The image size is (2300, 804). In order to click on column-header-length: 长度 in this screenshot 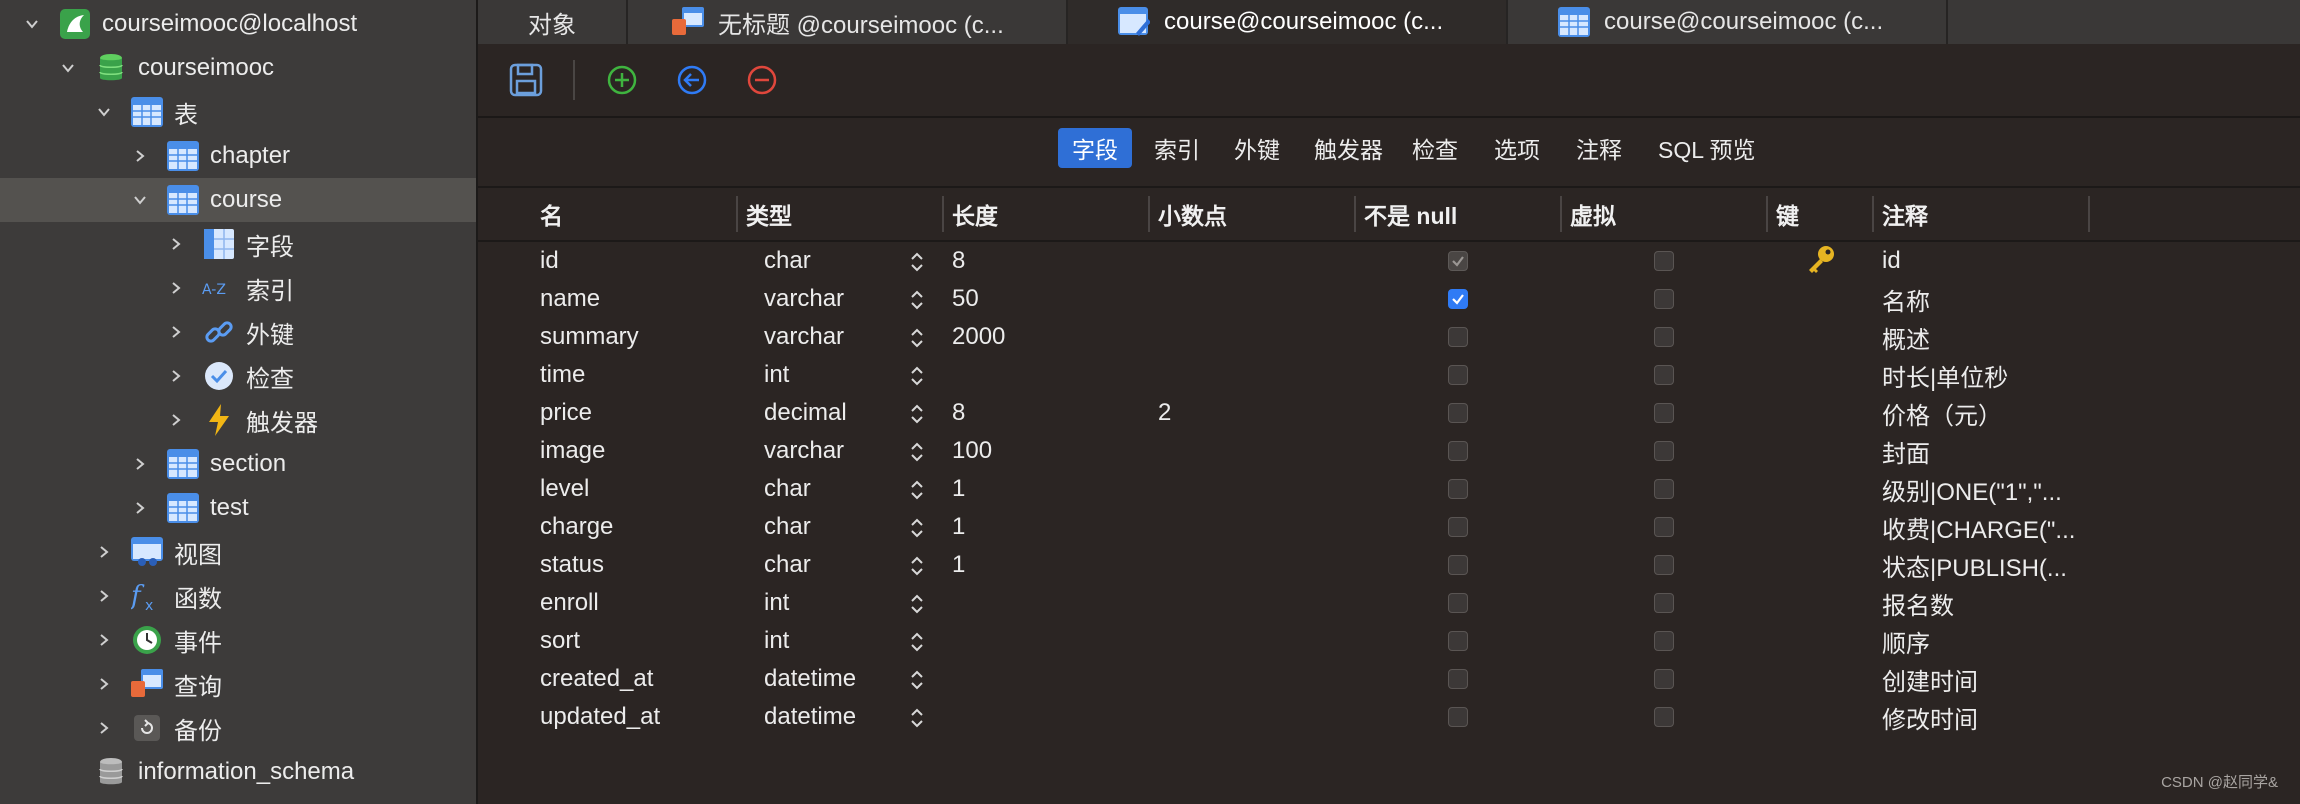, I will do `click(975, 214)`.